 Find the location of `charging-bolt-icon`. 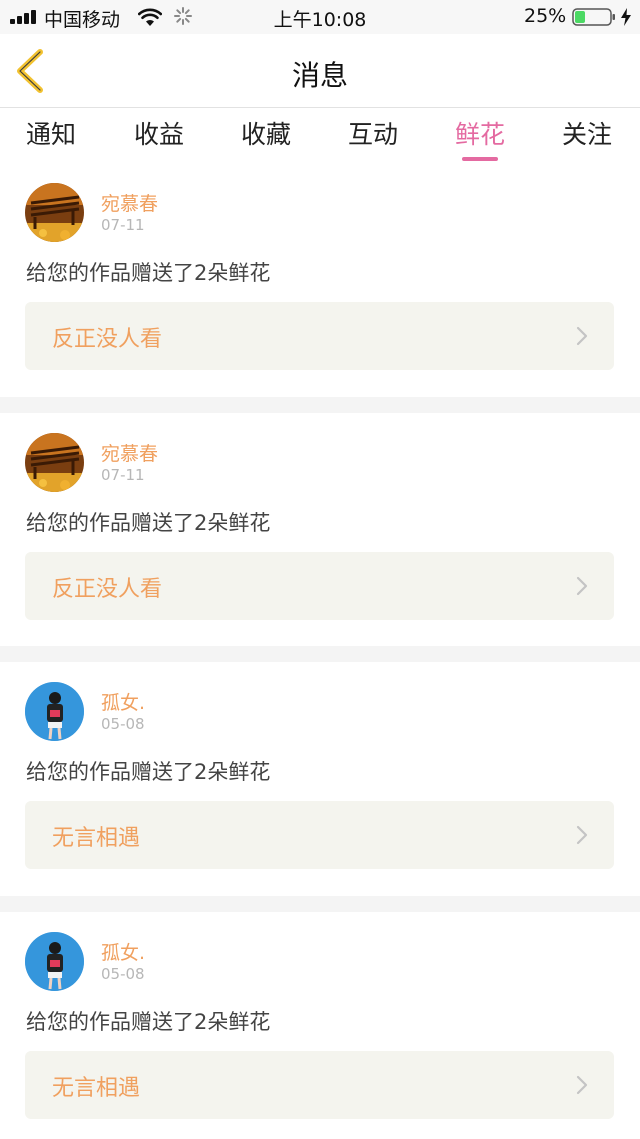

charging-bolt-icon is located at coordinates (626, 17).